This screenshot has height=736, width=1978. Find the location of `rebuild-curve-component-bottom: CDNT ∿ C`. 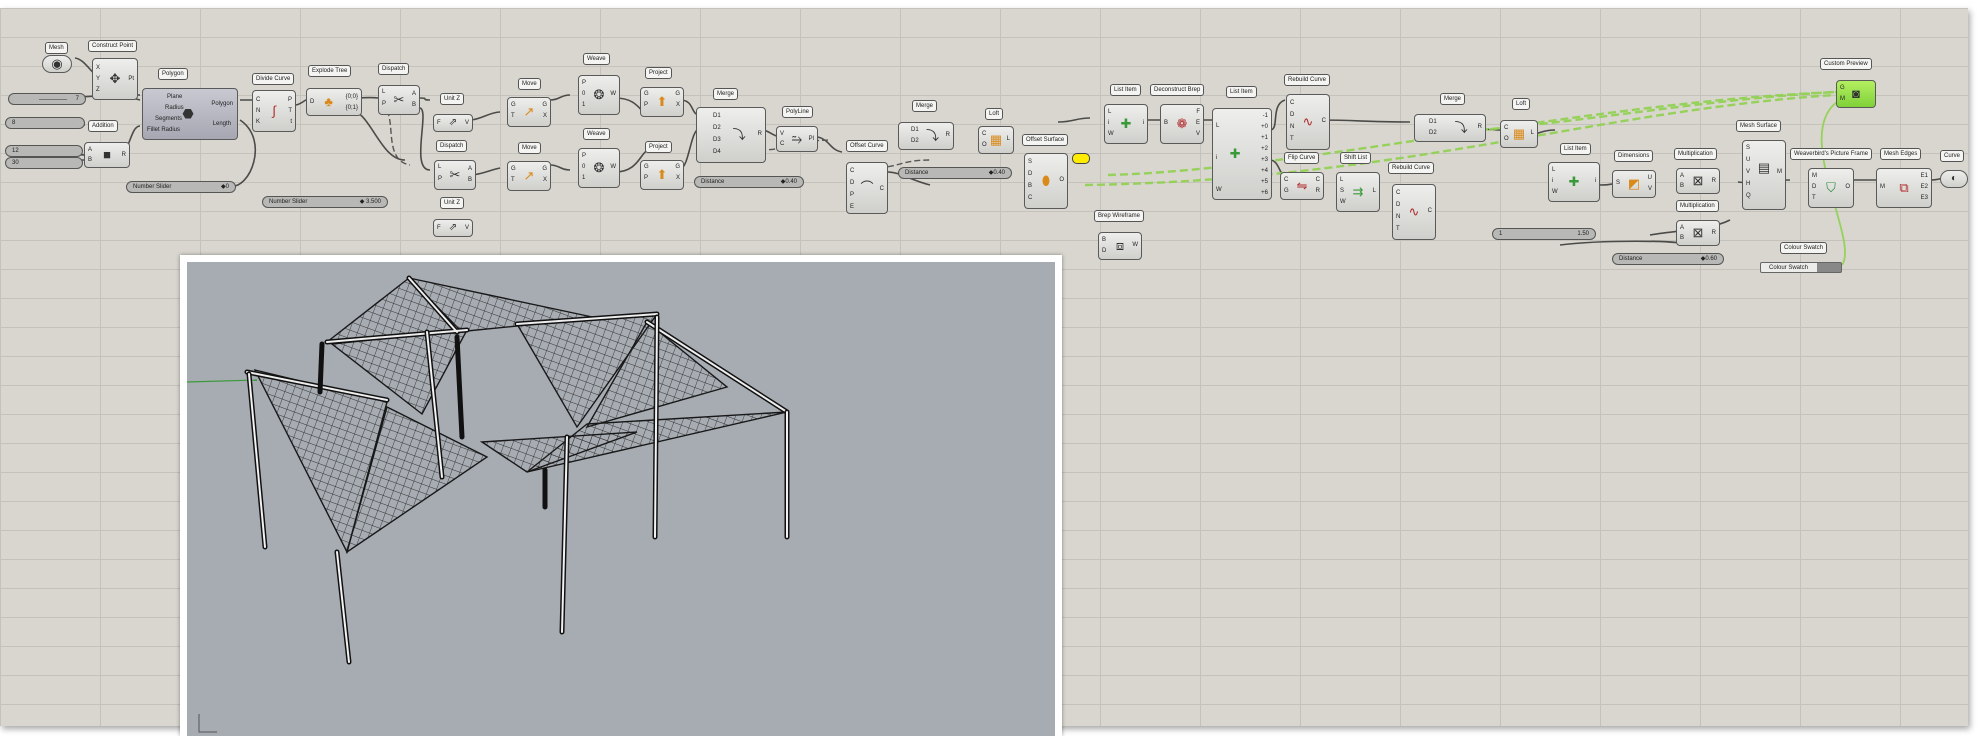

rebuild-curve-component-bottom: CDNT ∿ C is located at coordinates (1414, 212).